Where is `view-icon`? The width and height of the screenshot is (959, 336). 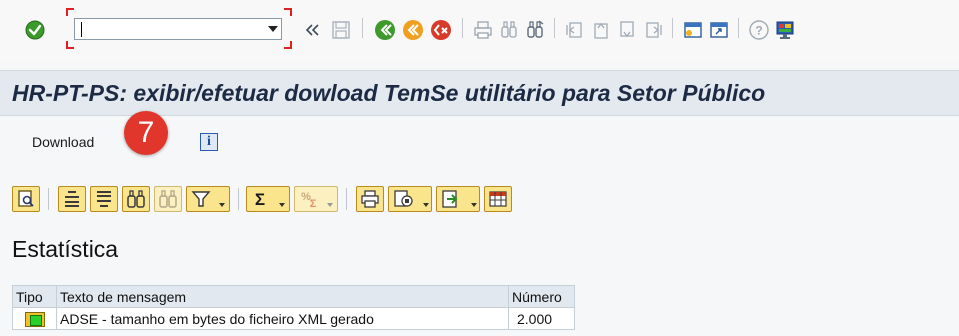 view-icon is located at coordinates (403, 198).